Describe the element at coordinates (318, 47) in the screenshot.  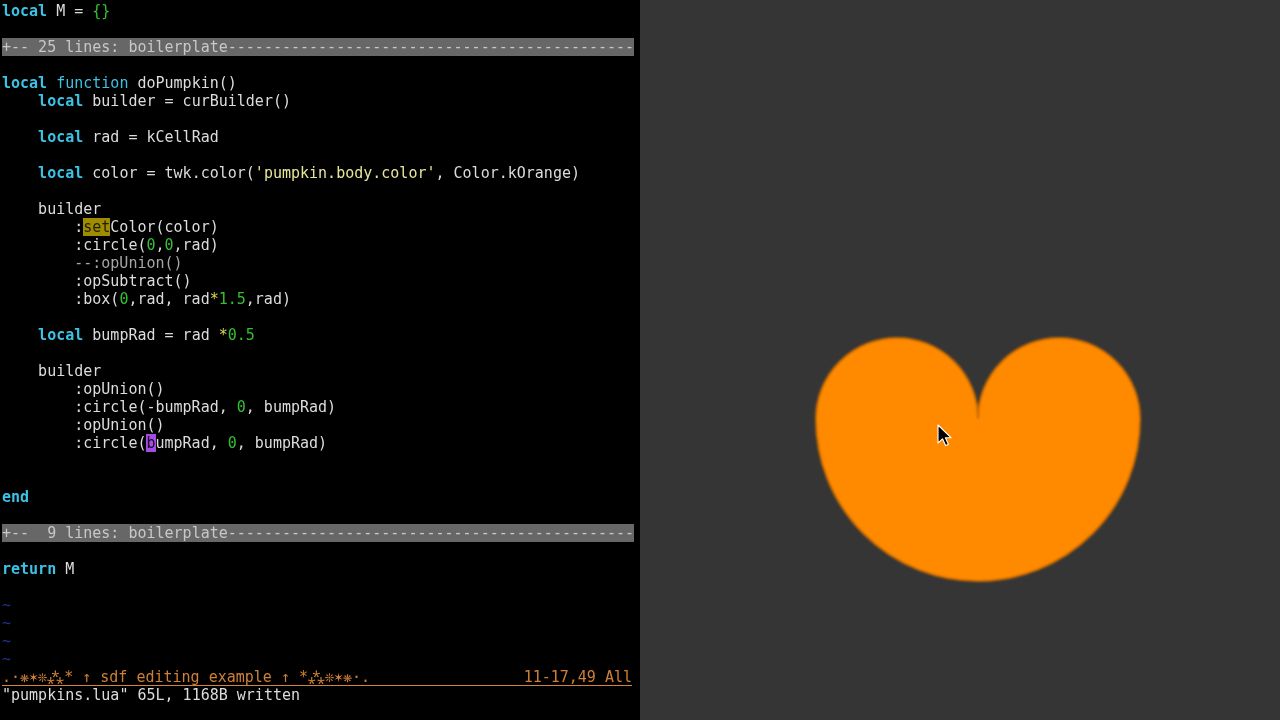
I see `folded-lines-bar: +-- 25 lines: boilerplate---------------------------------------------` at that location.